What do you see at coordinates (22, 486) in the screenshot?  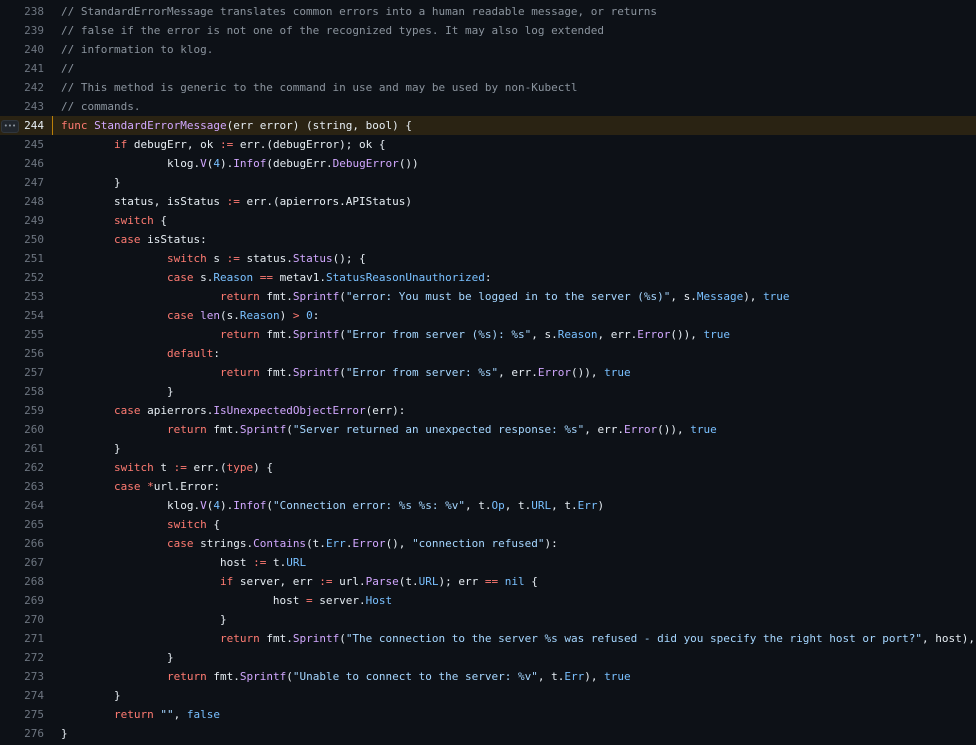 I see `line-number: 263` at bounding box center [22, 486].